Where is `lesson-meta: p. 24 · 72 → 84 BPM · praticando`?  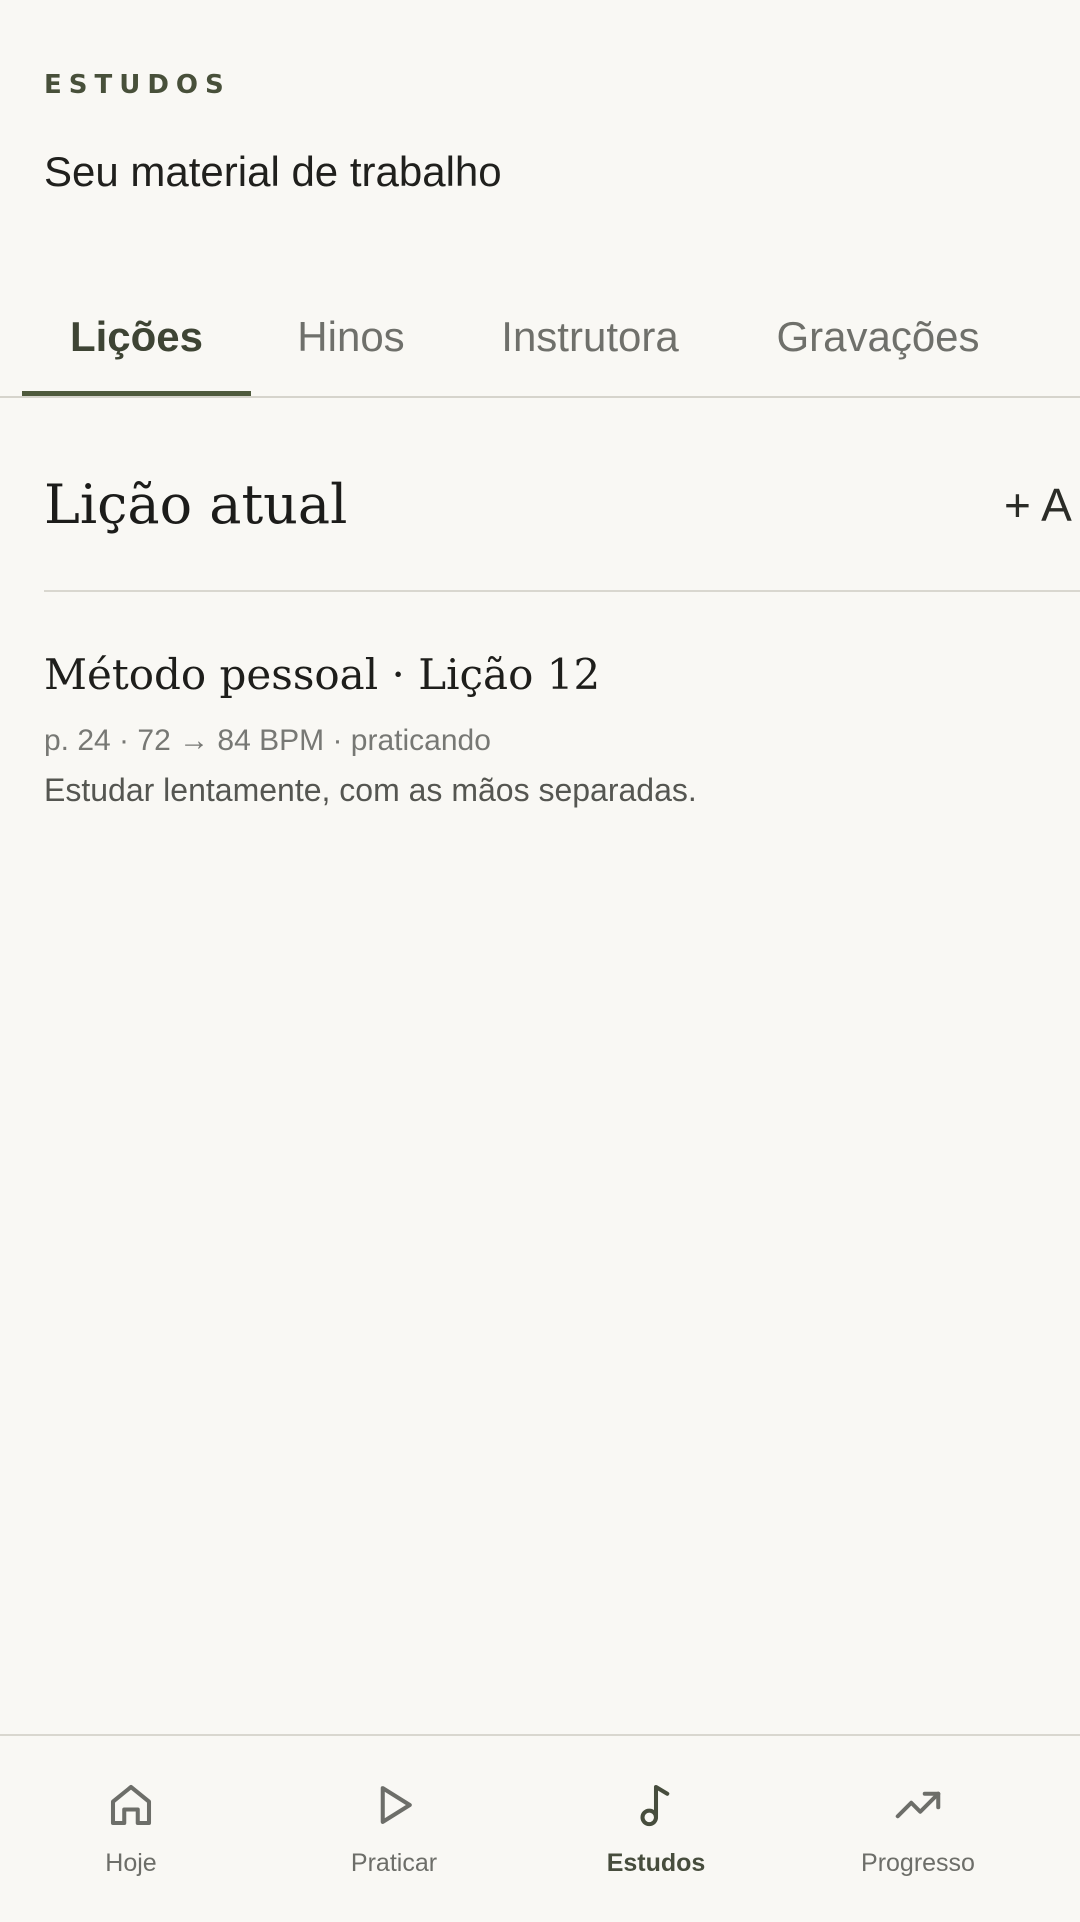
lesson-meta: p. 24 · 72 → 84 BPM · praticando is located at coordinates (267, 740).